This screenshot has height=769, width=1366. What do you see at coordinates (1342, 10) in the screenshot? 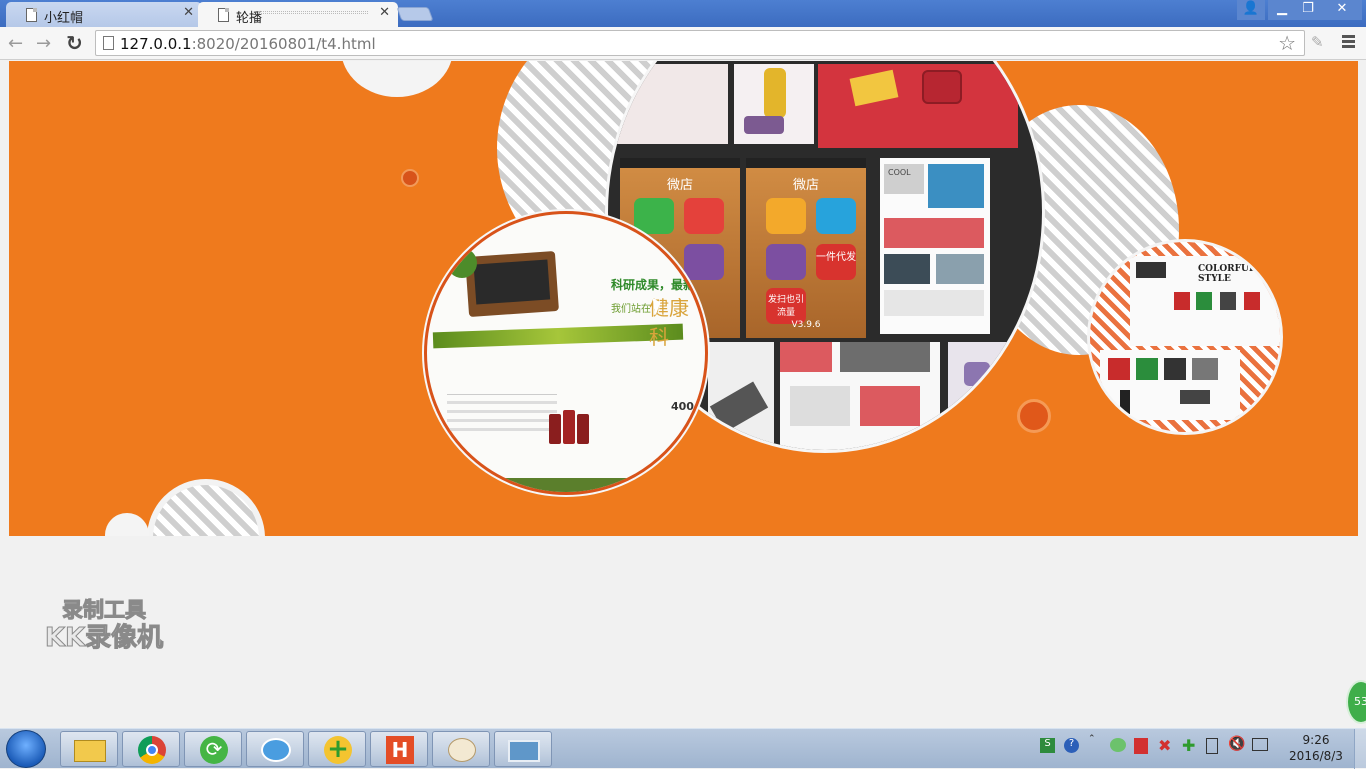
I see `window-close-button: ✕` at bounding box center [1342, 10].